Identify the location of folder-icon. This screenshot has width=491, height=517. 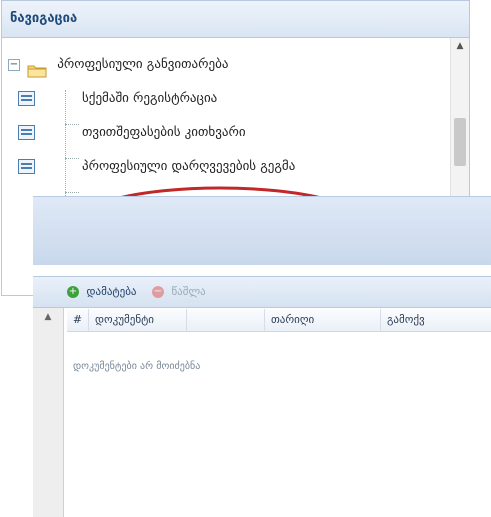
(37, 68).